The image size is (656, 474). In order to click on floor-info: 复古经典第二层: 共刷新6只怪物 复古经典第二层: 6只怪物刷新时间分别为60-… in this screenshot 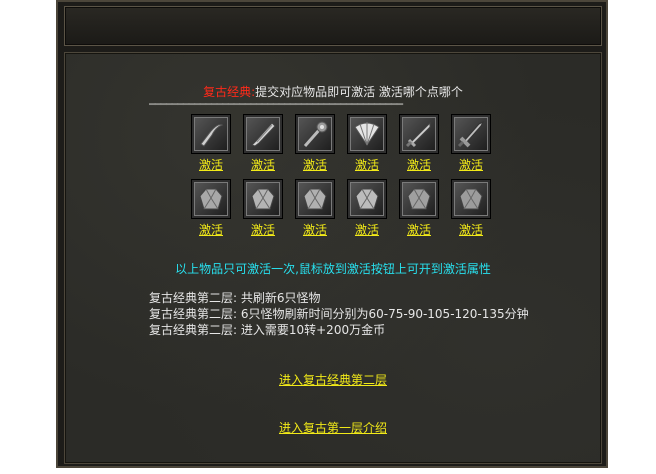, I will do `click(339, 314)`.